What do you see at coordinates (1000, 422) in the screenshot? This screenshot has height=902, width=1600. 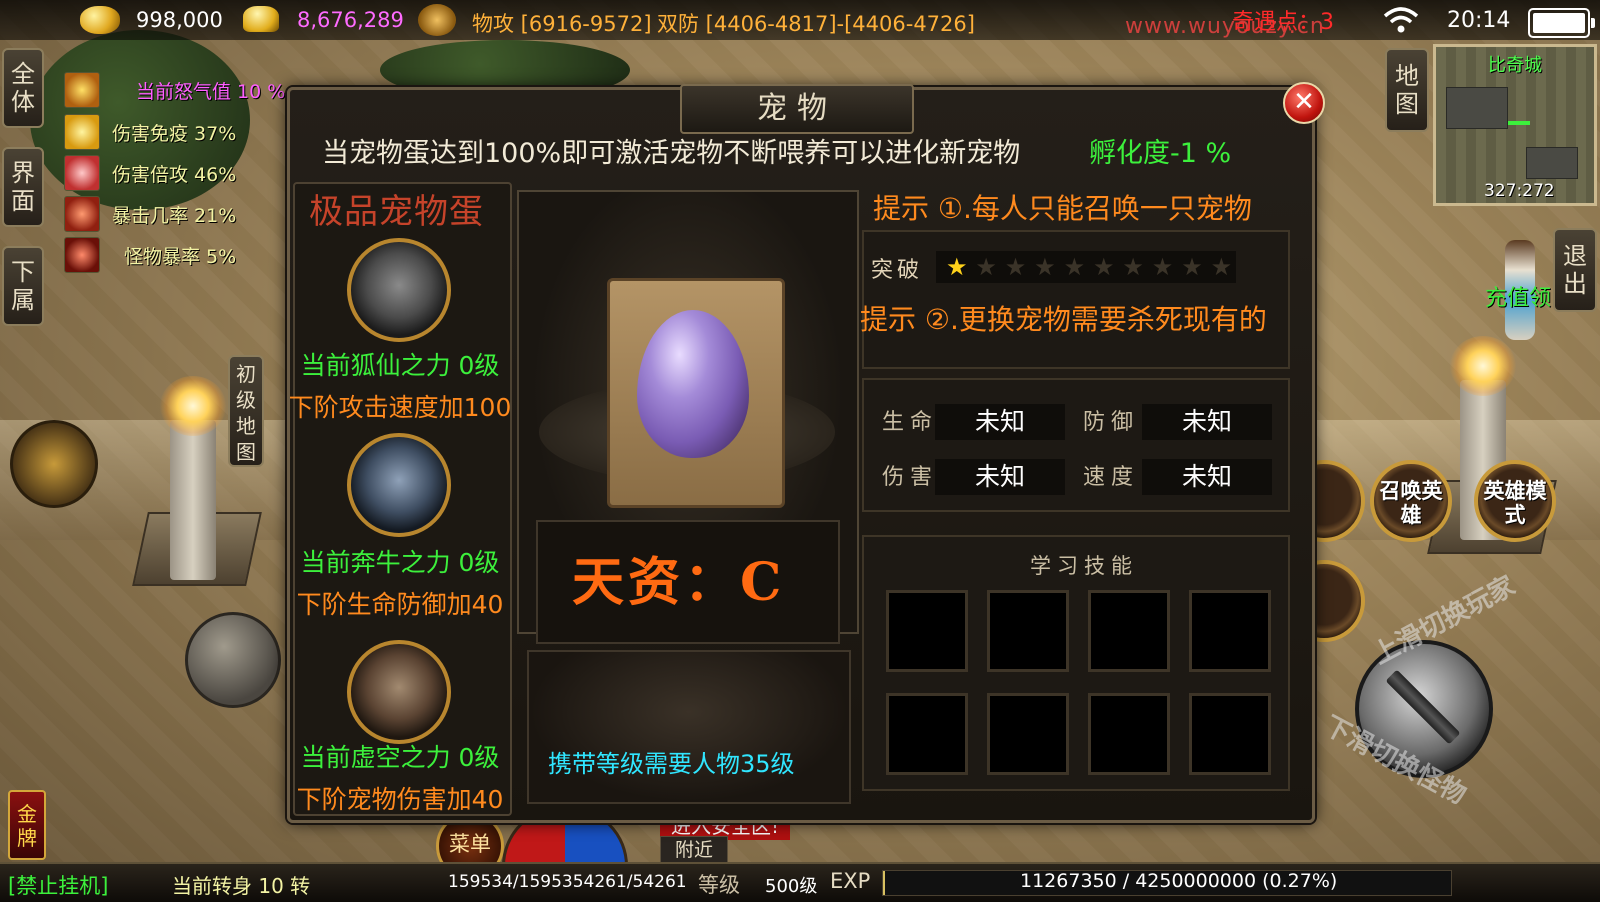 I see `stat-hp-value: 未知` at bounding box center [1000, 422].